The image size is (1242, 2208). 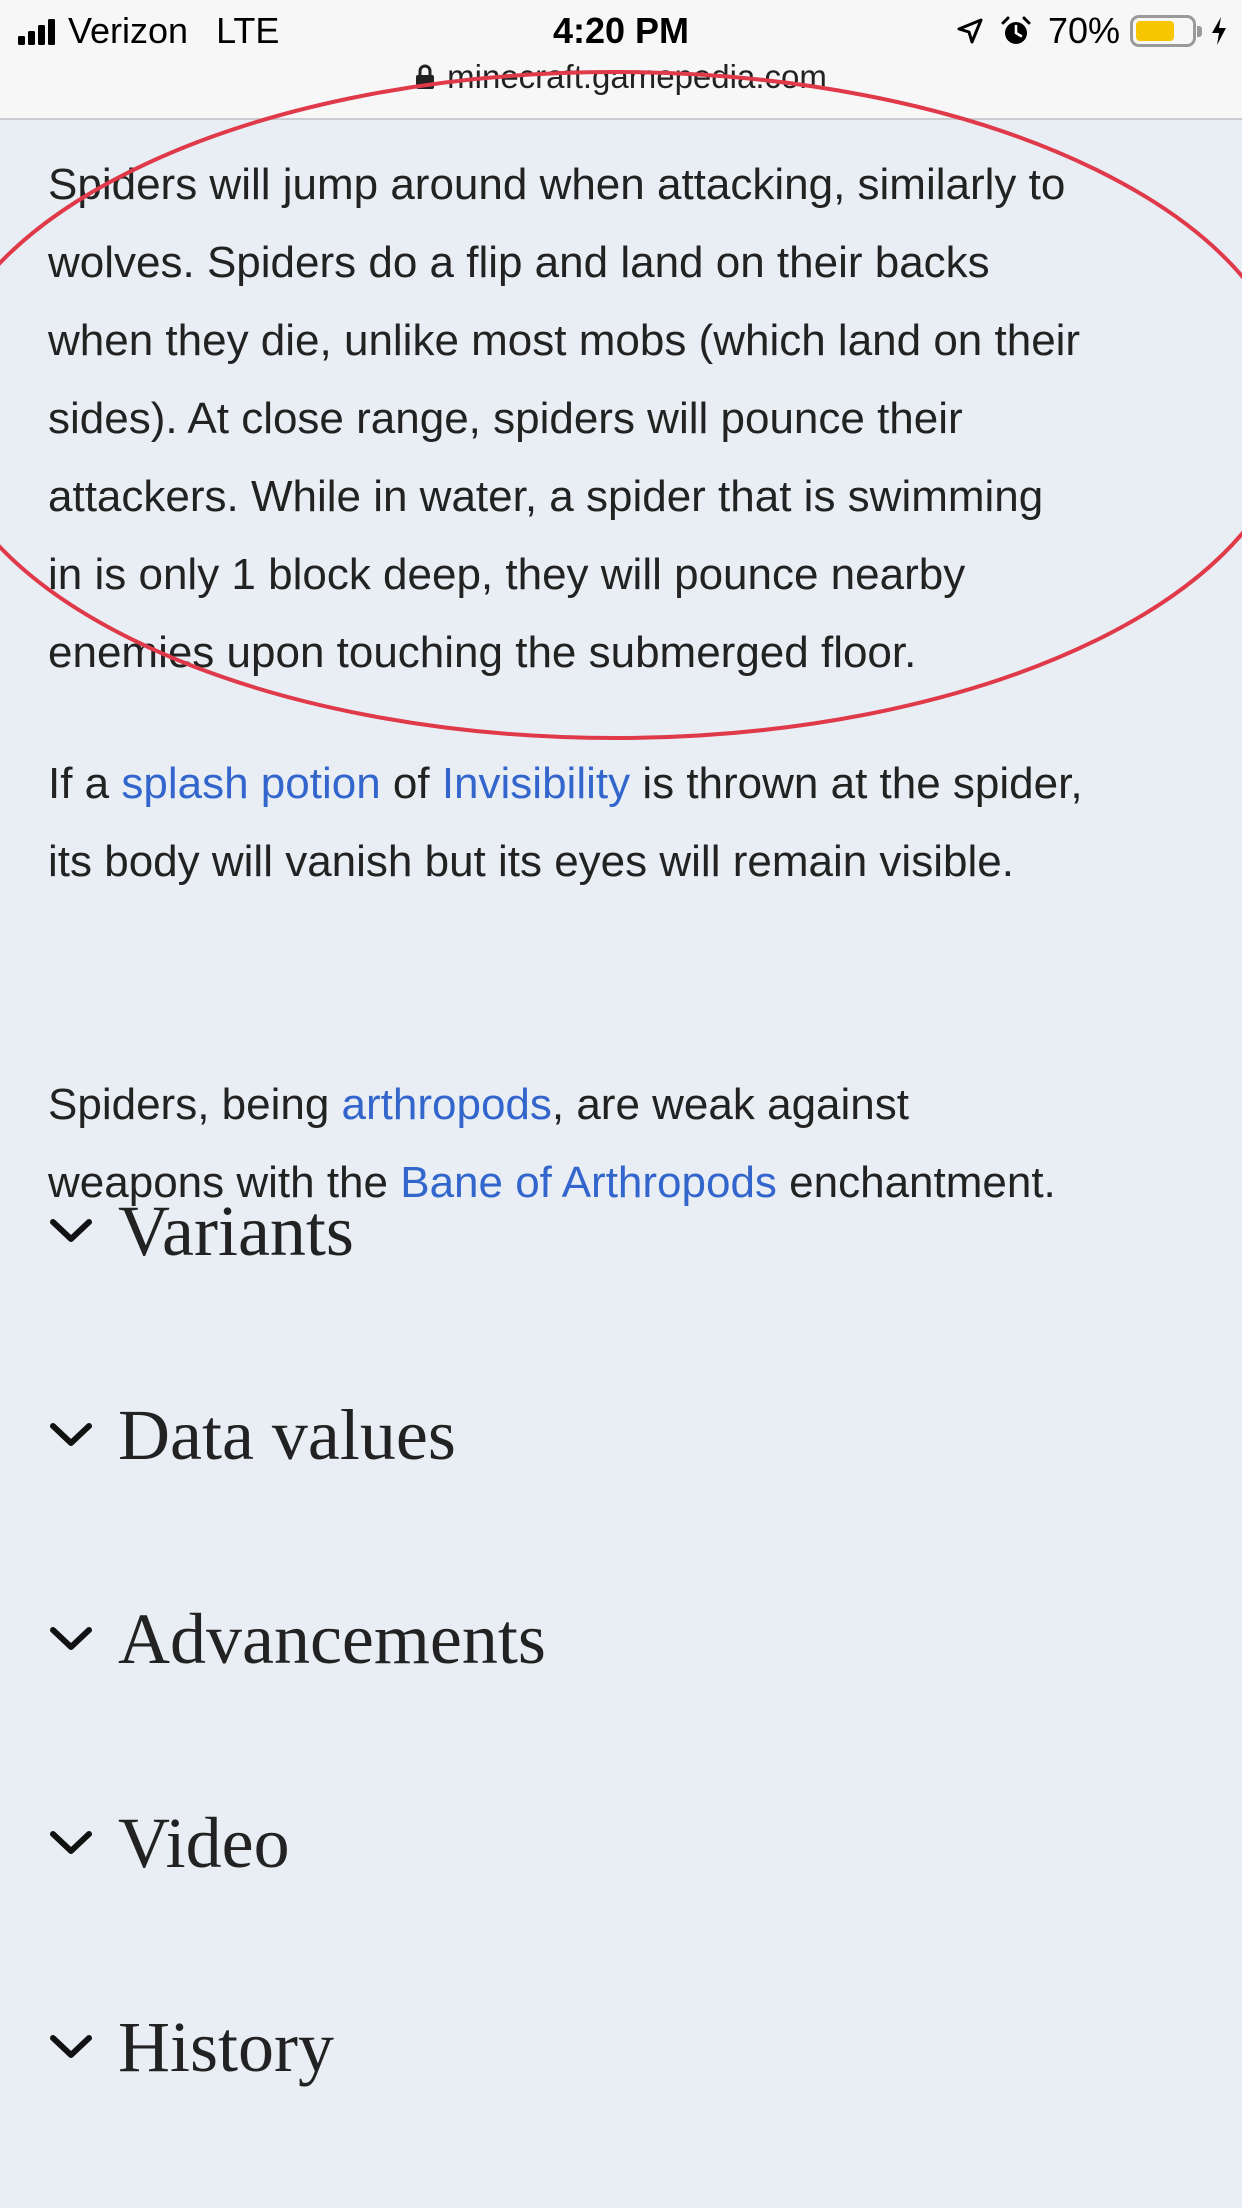 I want to click on link-arthropods: arthropods, so click(x=447, y=1104).